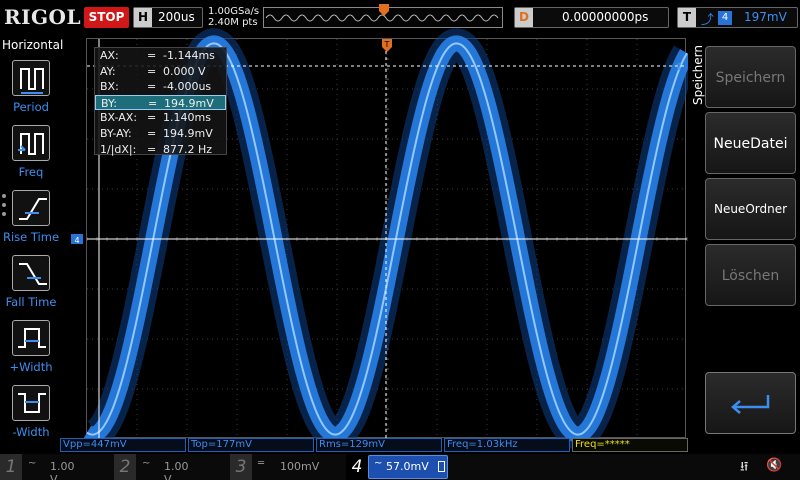 This screenshot has width=800, height=480. What do you see at coordinates (708, 20) in the screenshot?
I see `rising-edge-icon: ⤴` at bounding box center [708, 20].